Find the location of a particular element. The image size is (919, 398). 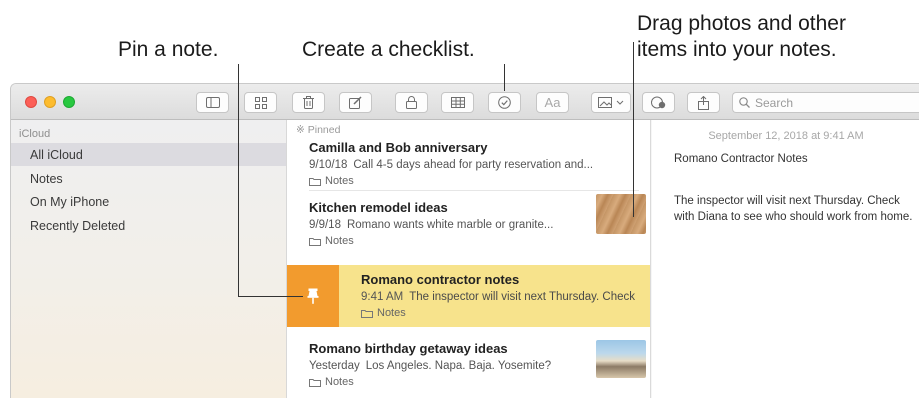

sidebar-toggle-button is located at coordinates (212, 102).